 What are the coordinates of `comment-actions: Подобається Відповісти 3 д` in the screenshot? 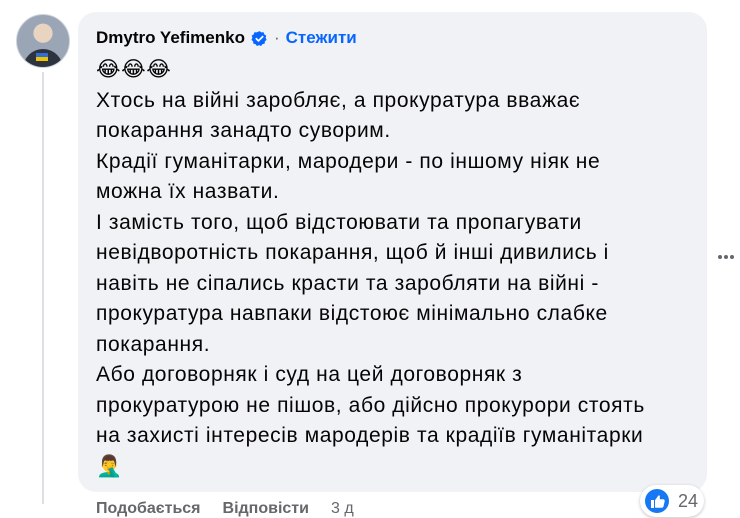 It's located at (225, 509).